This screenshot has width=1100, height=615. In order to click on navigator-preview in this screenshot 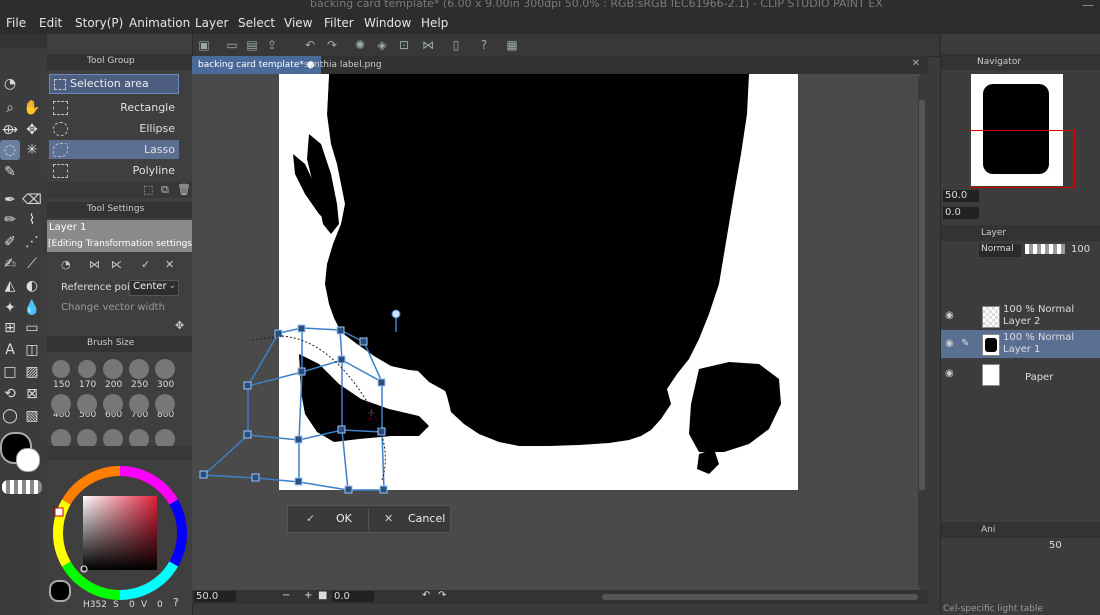, I will do `click(1022, 131)`.